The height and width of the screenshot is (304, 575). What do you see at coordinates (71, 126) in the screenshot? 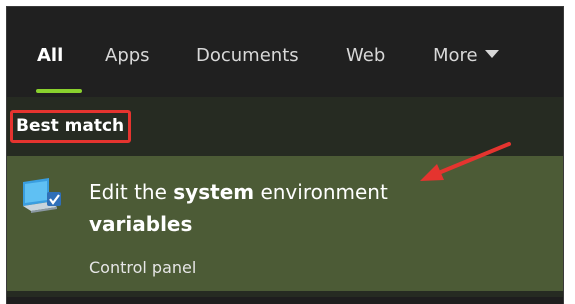
I see `best-match-heading: Best match` at bounding box center [71, 126].